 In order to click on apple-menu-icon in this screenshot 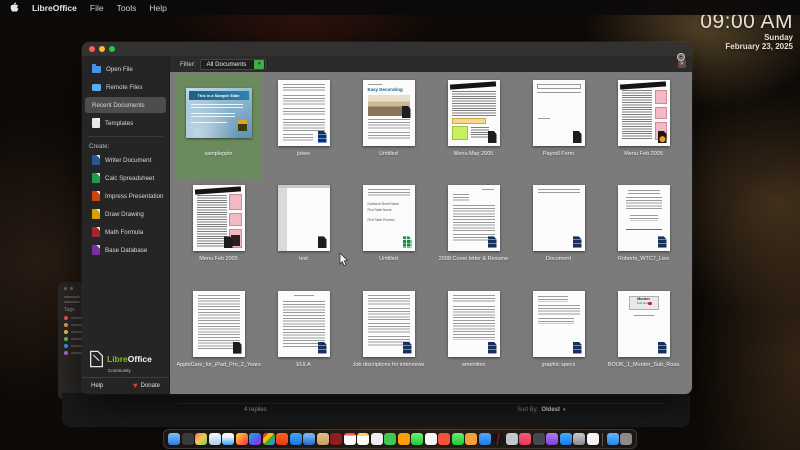, I will do `click(14, 7)`.